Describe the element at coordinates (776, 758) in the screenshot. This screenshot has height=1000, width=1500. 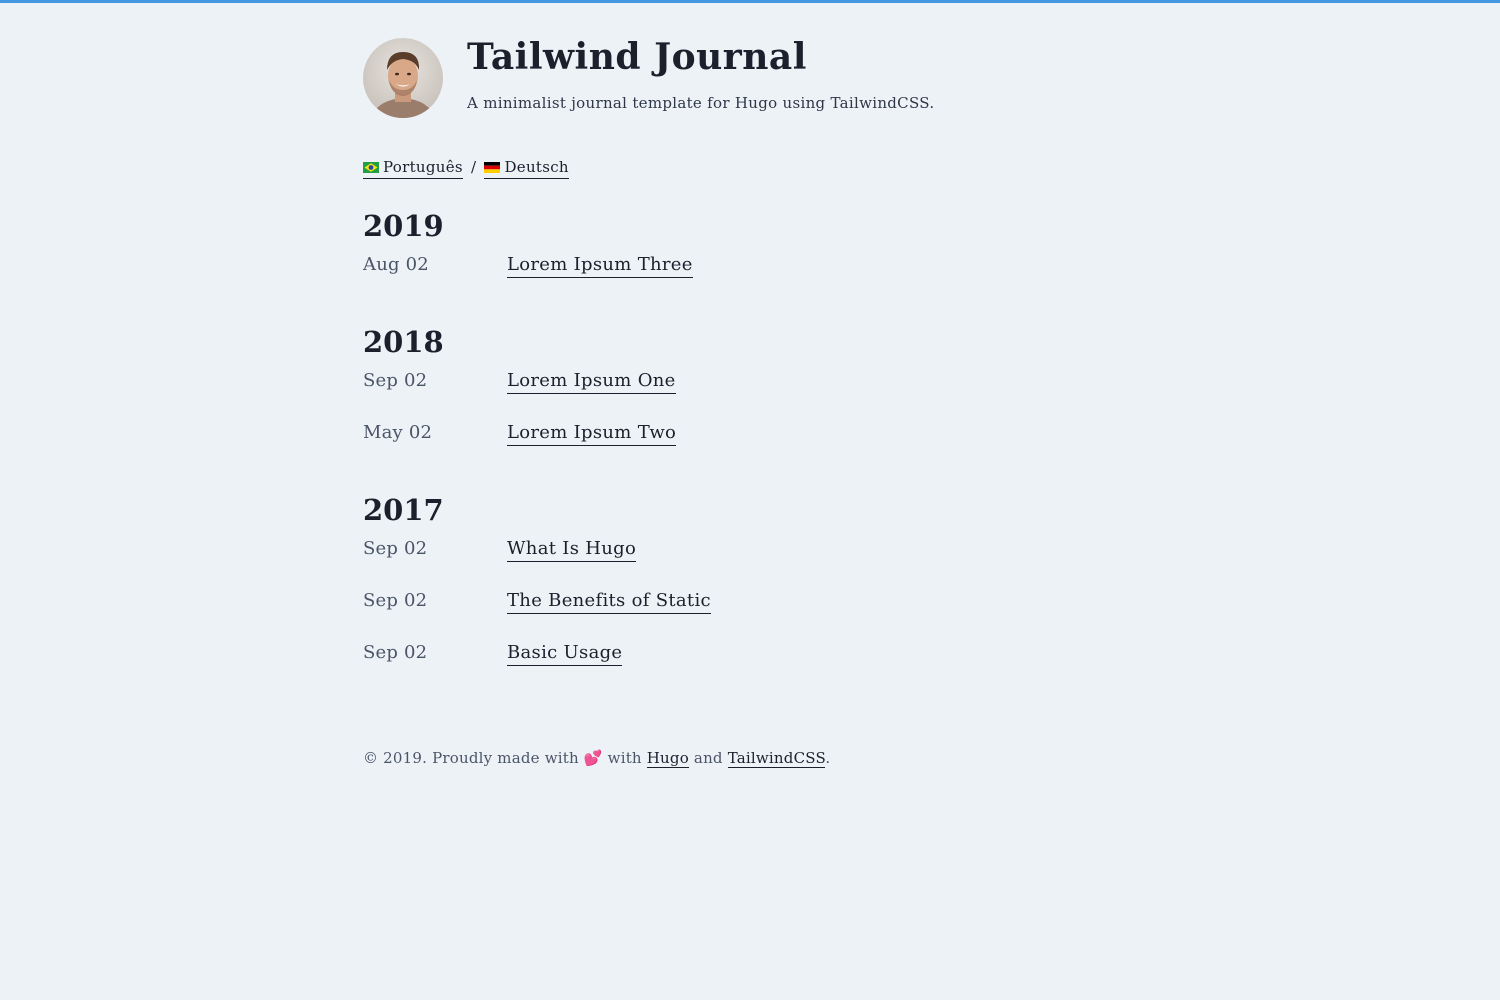
I see `tailwindcss-link: TailwindCSS` at that location.